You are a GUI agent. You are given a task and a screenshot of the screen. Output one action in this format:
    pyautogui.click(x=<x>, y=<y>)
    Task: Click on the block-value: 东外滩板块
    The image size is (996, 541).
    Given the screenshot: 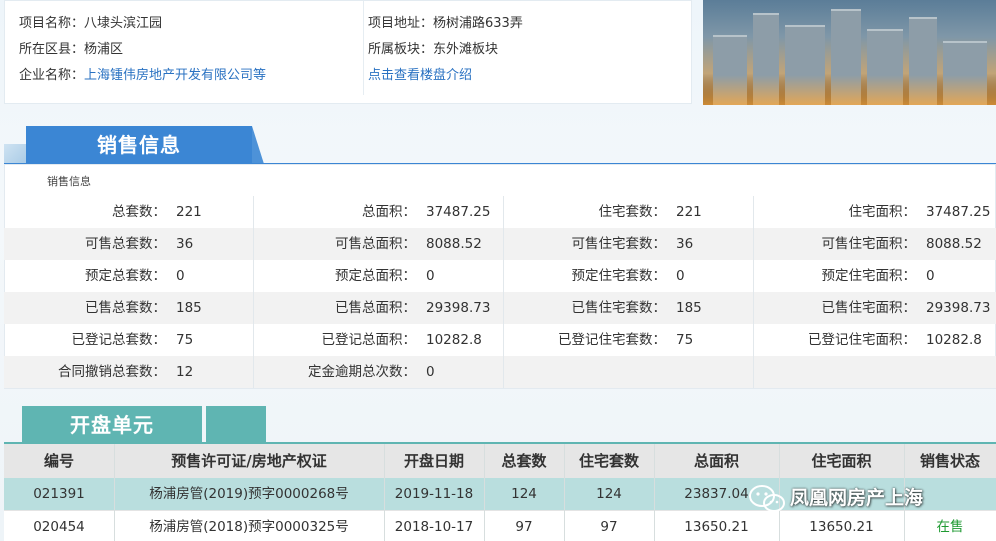 What is the action you would take?
    pyautogui.click(x=466, y=49)
    